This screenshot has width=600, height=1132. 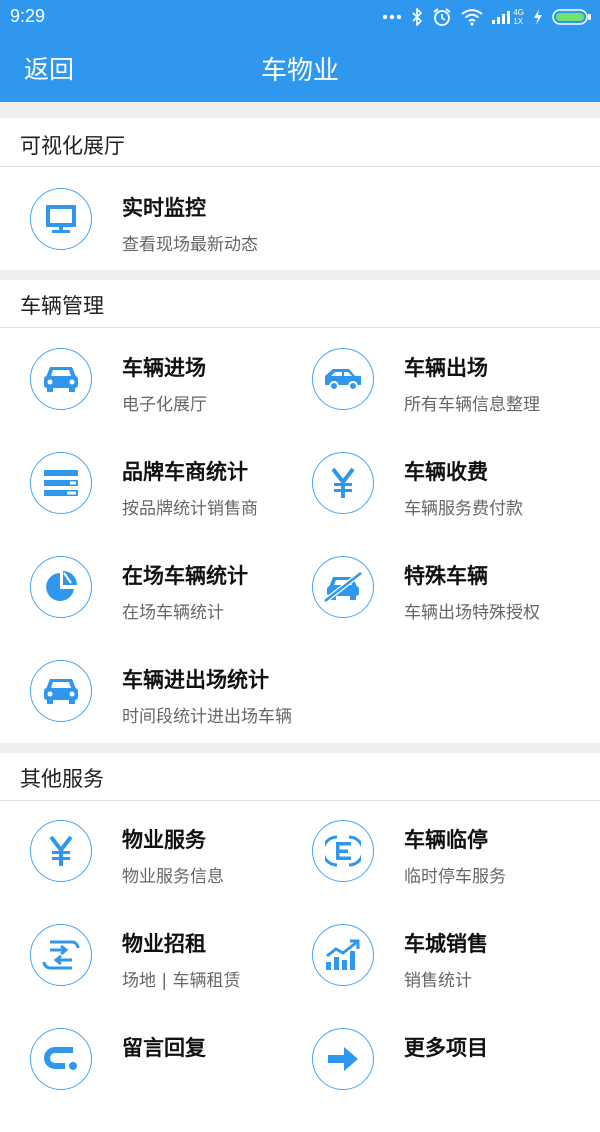 I want to click on item-vehicle-exit: 车辆出场 所有车辆信息整理, so click(x=442, y=400).